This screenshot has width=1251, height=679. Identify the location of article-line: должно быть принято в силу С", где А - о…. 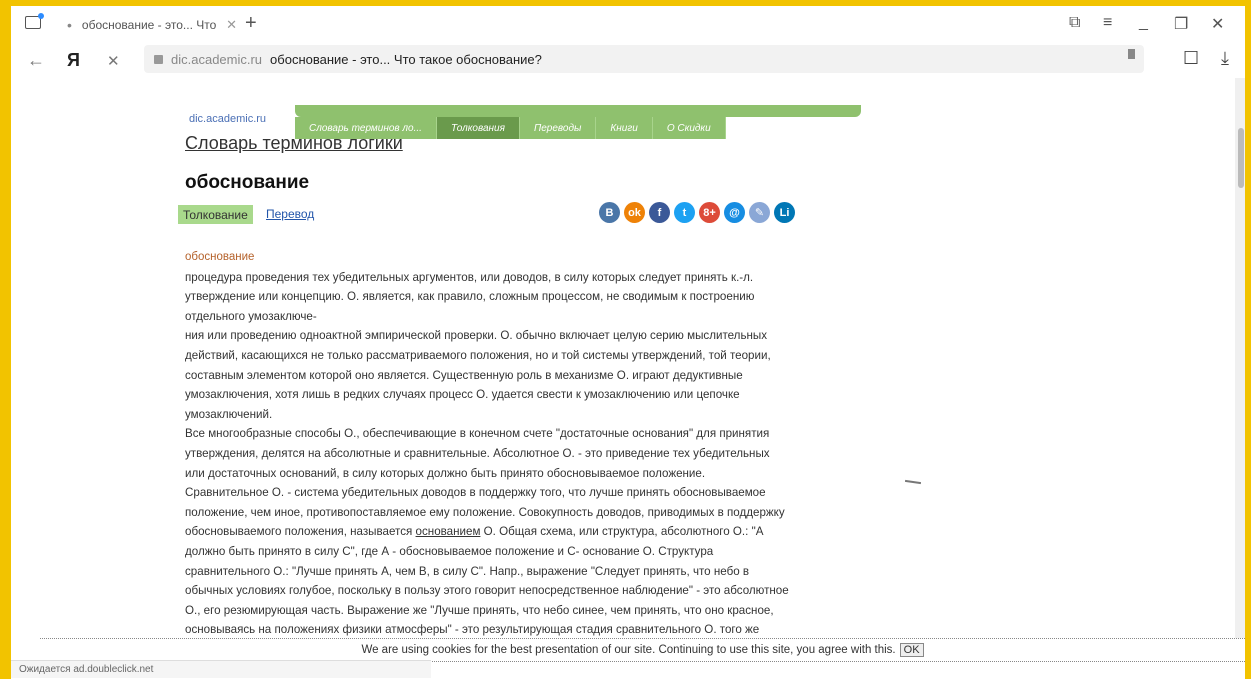
(449, 551).